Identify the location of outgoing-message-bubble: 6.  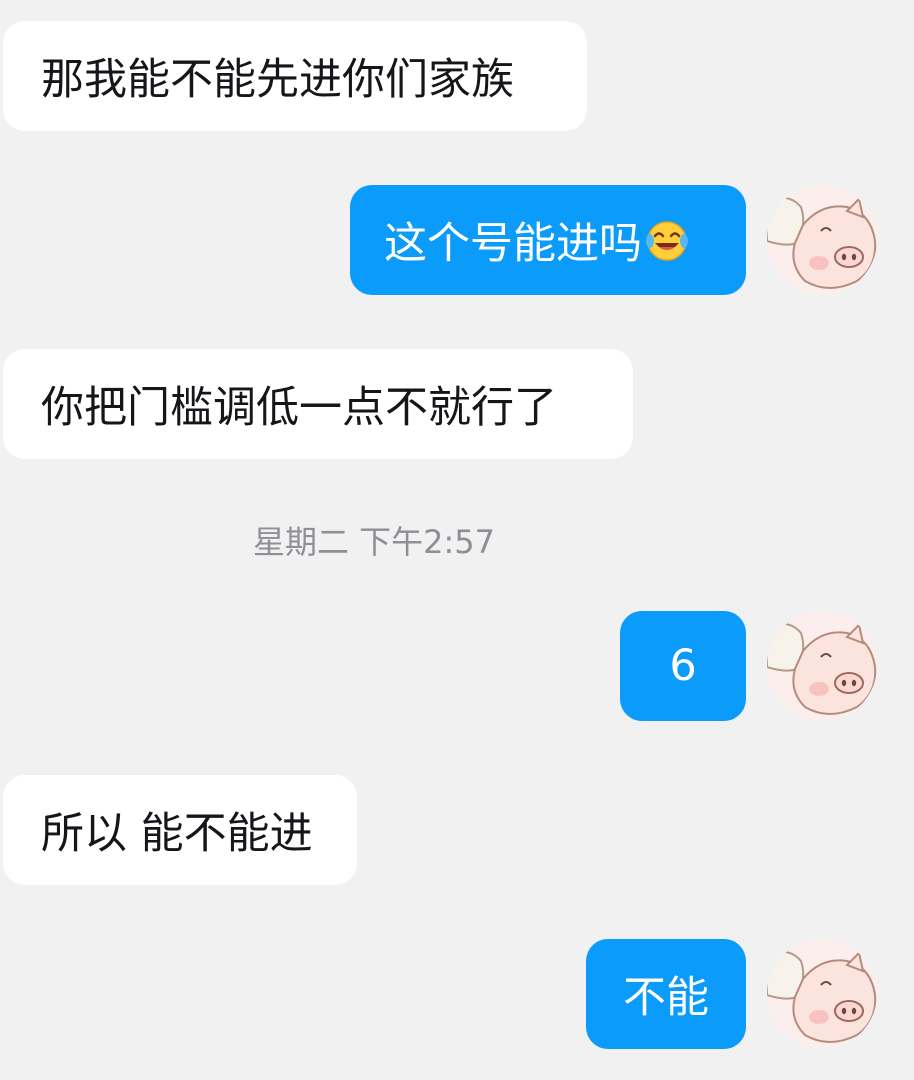
(683, 666).